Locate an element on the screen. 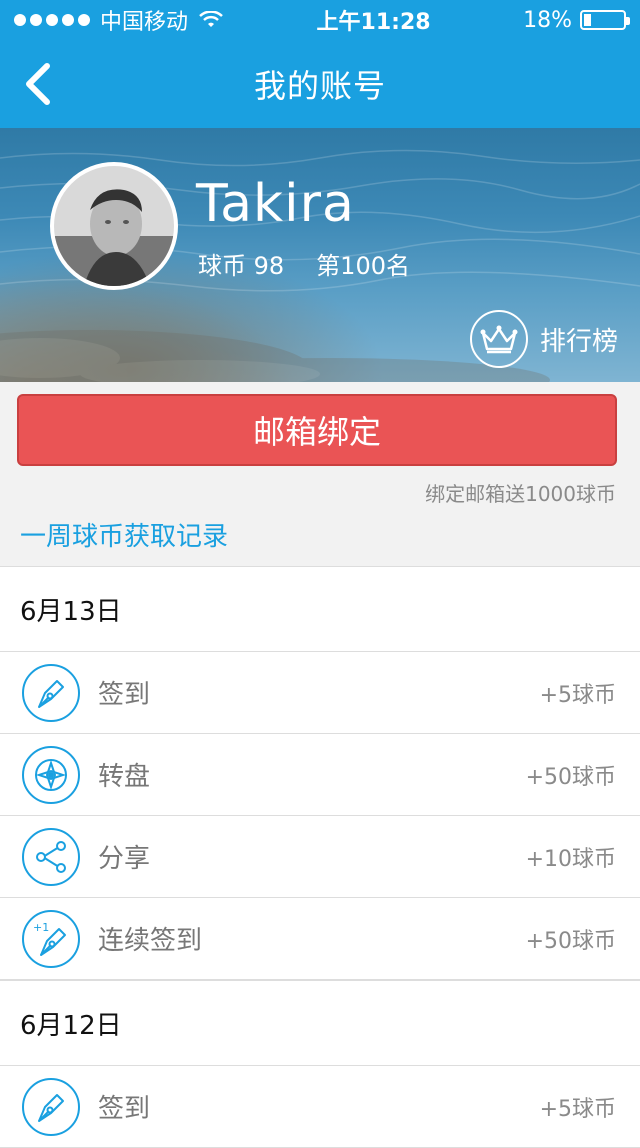 This screenshot has height=1148, width=640. avatar-portrait is located at coordinates (114, 226).